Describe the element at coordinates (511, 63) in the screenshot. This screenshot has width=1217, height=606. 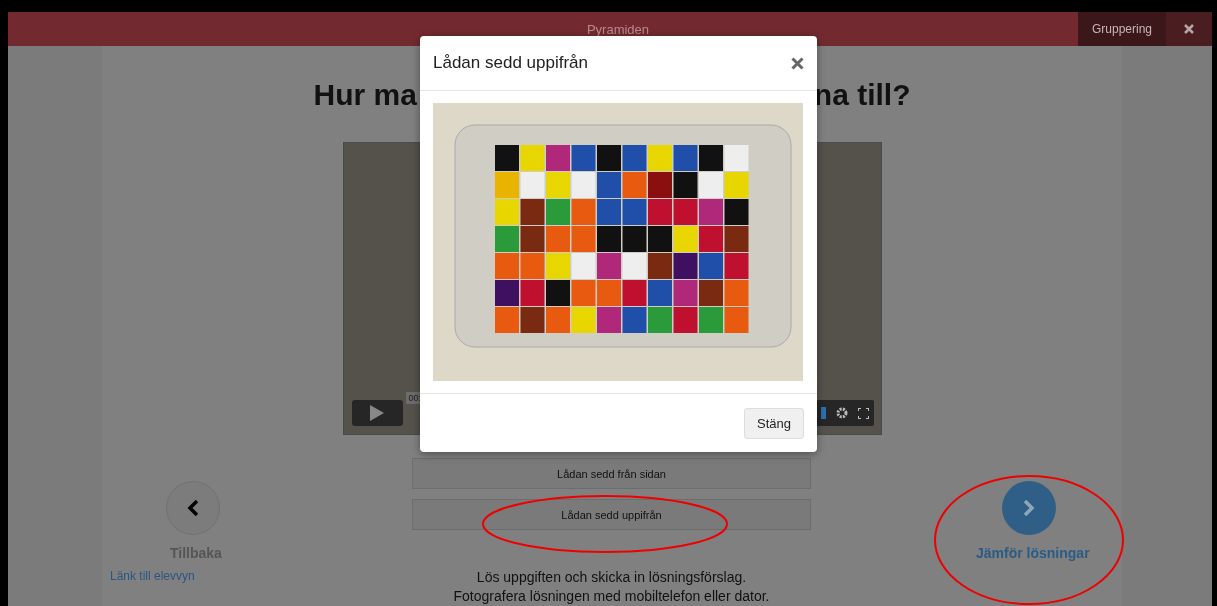
I see `dialog-title: Lådan sedd uppifrån` at that location.